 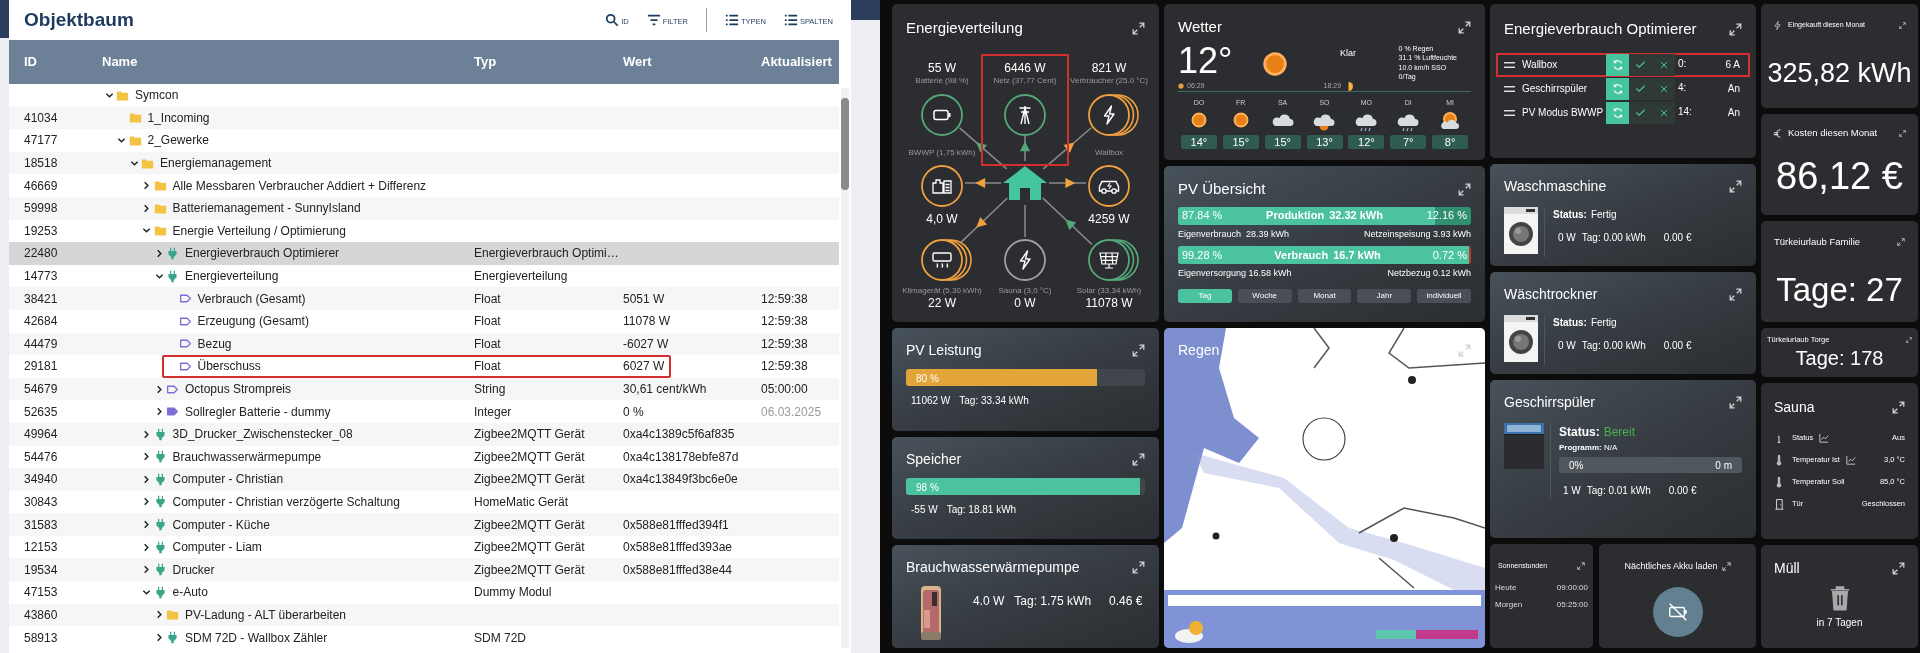 I want to click on close-icon, so click(x=1663, y=112).